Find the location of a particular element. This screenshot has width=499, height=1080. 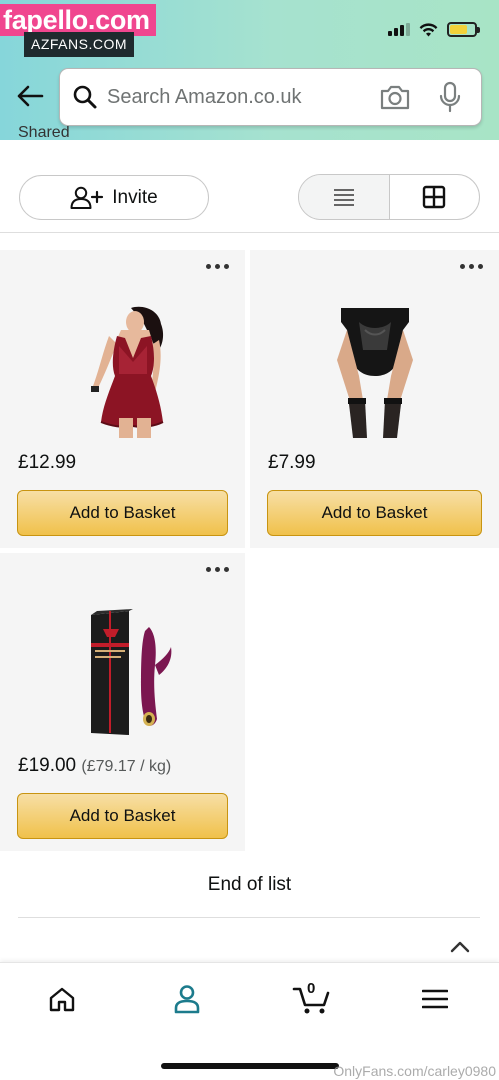

list-view-button is located at coordinates (344, 197).